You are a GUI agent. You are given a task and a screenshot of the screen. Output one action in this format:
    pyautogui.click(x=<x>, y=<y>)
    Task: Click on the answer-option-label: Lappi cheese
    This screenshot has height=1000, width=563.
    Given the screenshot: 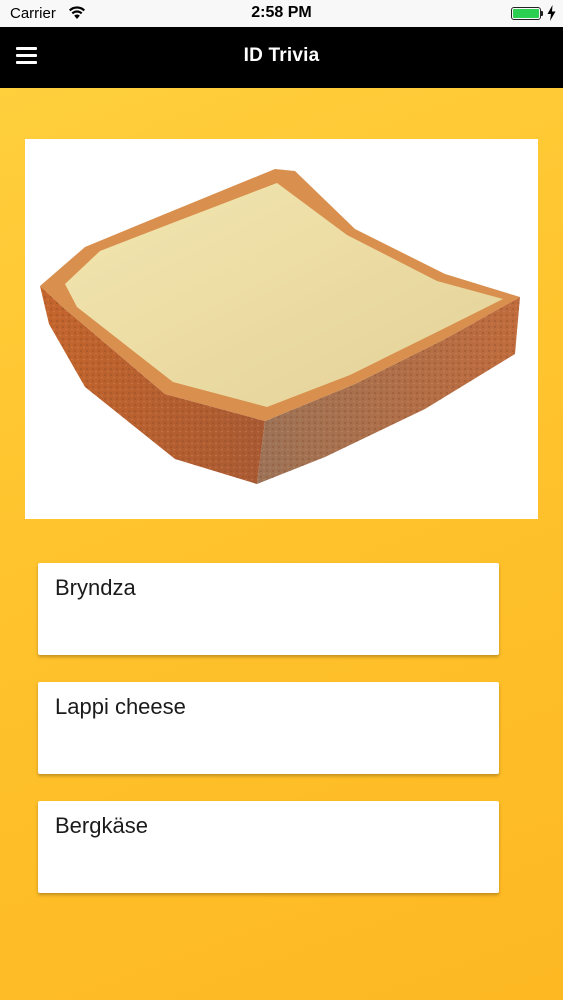 What is the action you would take?
    pyautogui.click(x=120, y=706)
    